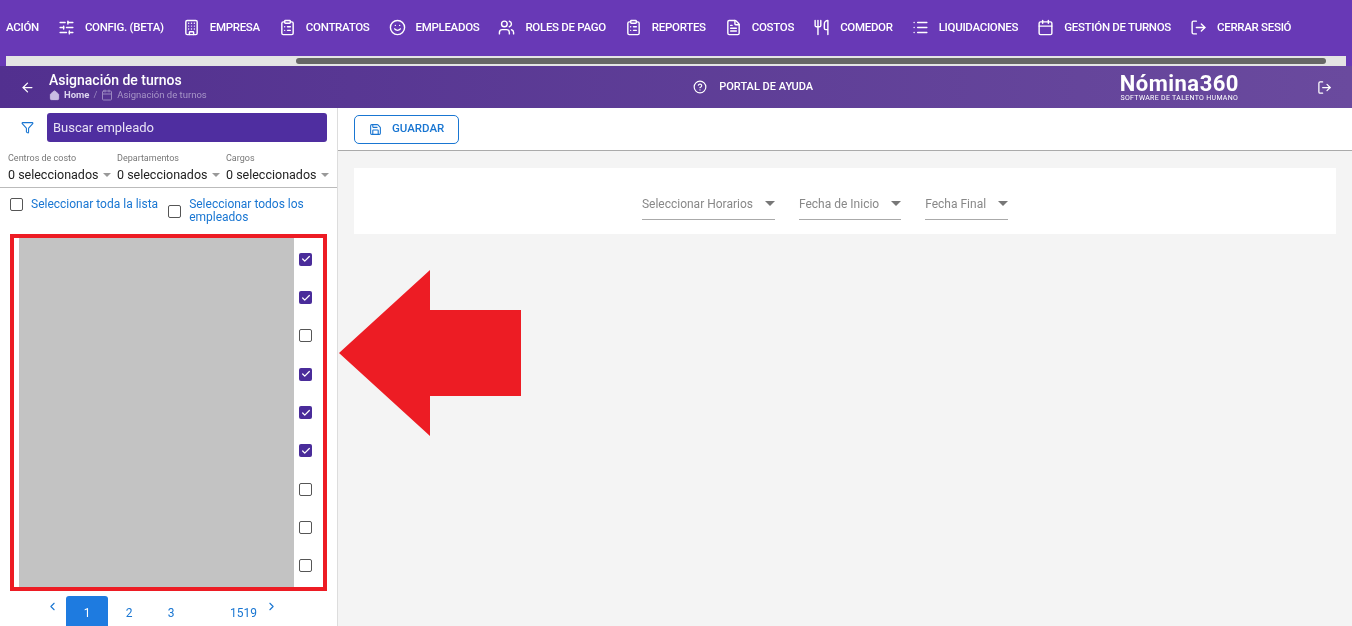  Describe the element at coordinates (168, 168) in the screenshot. I see `filter-dropdown: Departamentos 0 seleccionados` at that location.